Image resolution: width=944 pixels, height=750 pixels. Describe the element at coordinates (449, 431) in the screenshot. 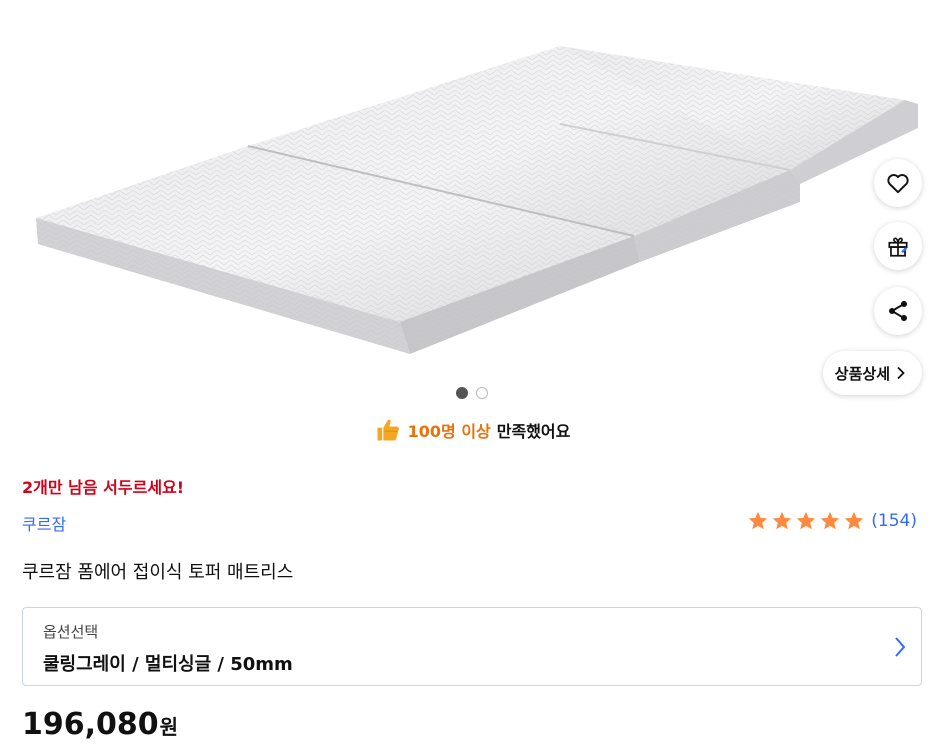

I see `satisfaction-count: 100명 이상` at that location.